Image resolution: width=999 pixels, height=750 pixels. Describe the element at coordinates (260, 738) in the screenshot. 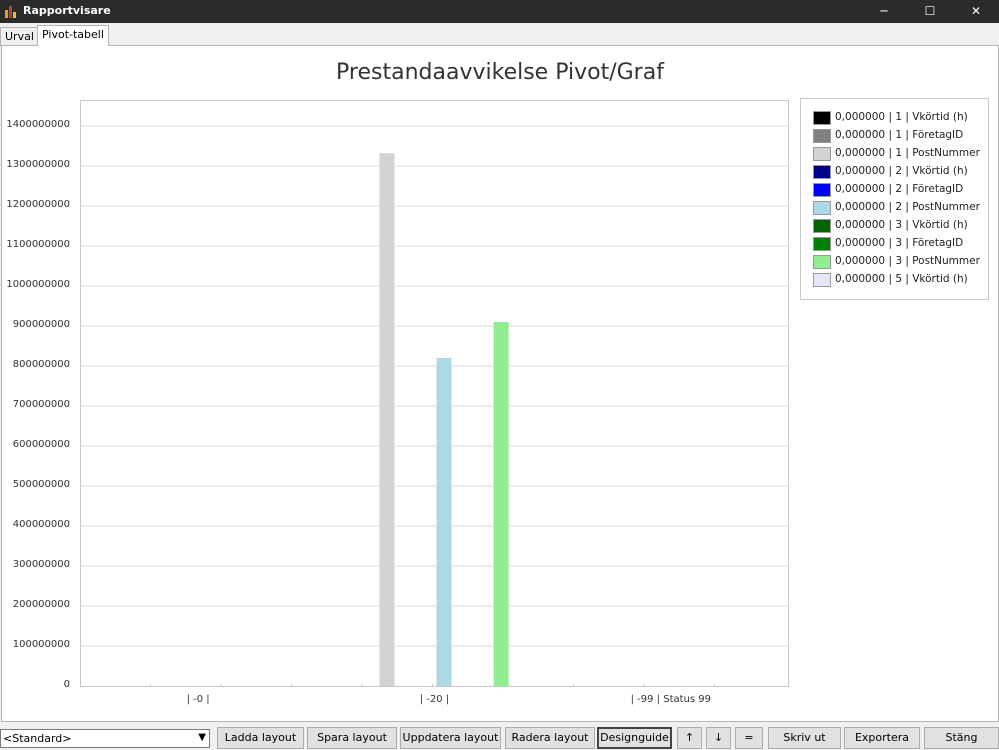

I see `load-layout-button: Ladda layout` at that location.